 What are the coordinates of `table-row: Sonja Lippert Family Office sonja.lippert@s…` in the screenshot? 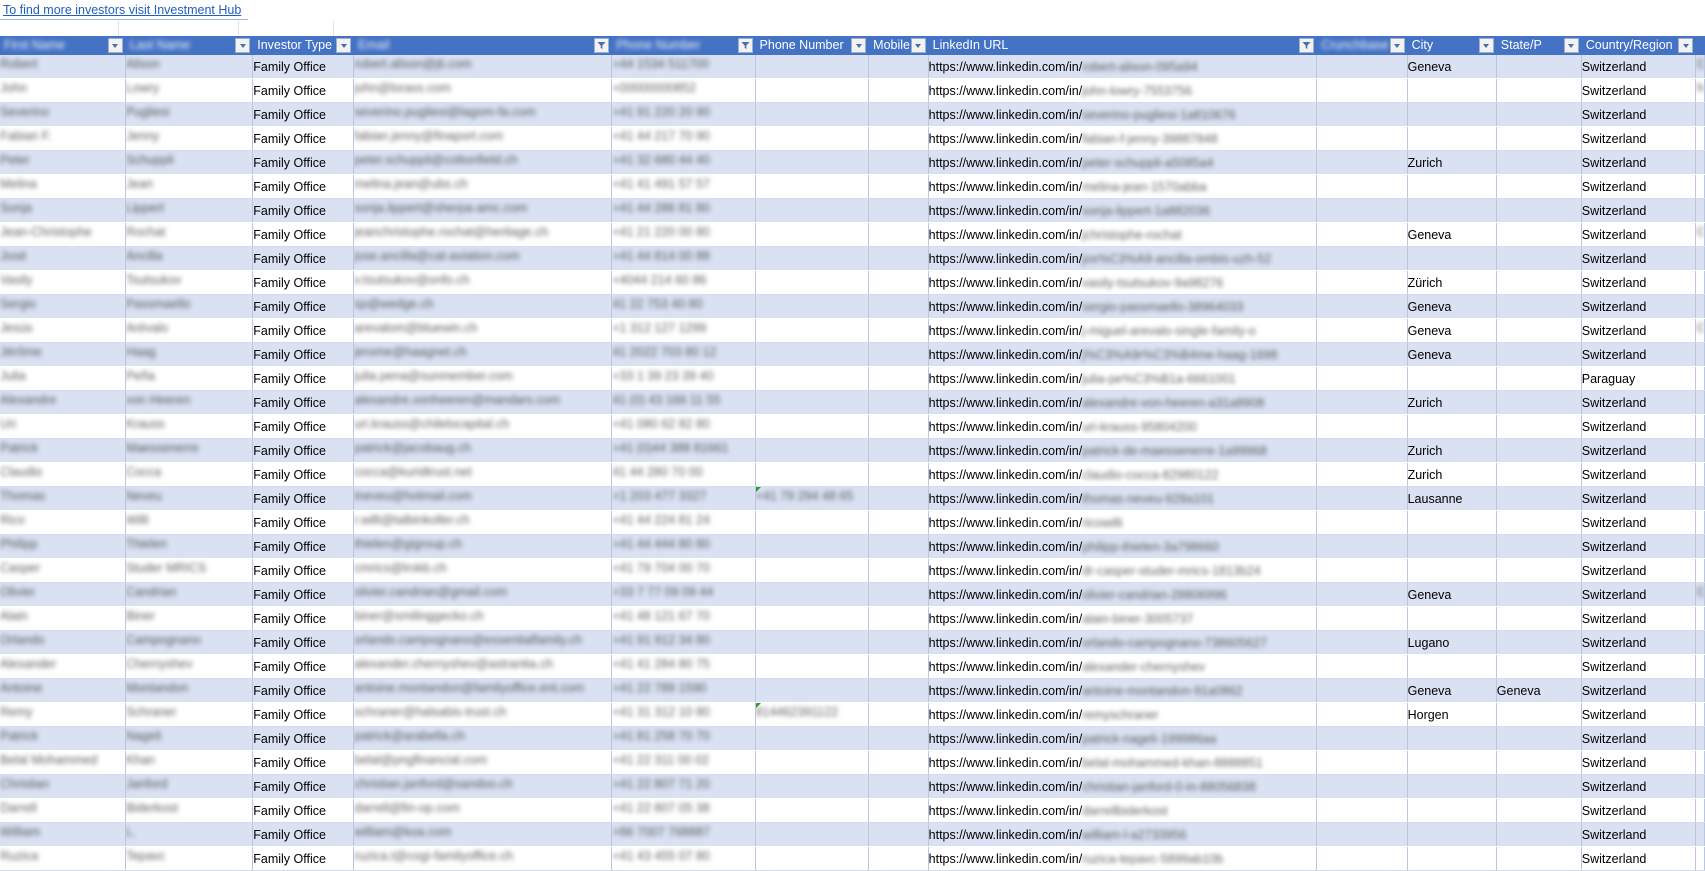 It's located at (852, 210).